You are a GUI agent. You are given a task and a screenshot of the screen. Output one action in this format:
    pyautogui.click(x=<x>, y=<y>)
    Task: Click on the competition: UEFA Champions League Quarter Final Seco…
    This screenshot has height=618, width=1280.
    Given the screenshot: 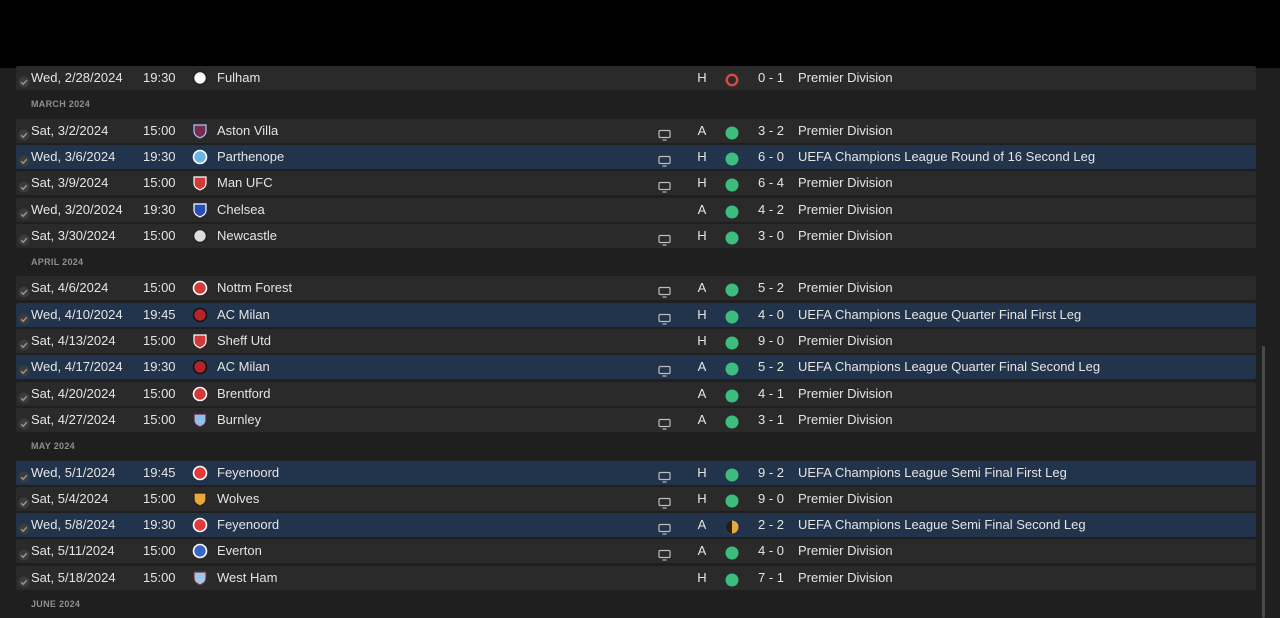 What is the action you would take?
    pyautogui.click(x=949, y=367)
    